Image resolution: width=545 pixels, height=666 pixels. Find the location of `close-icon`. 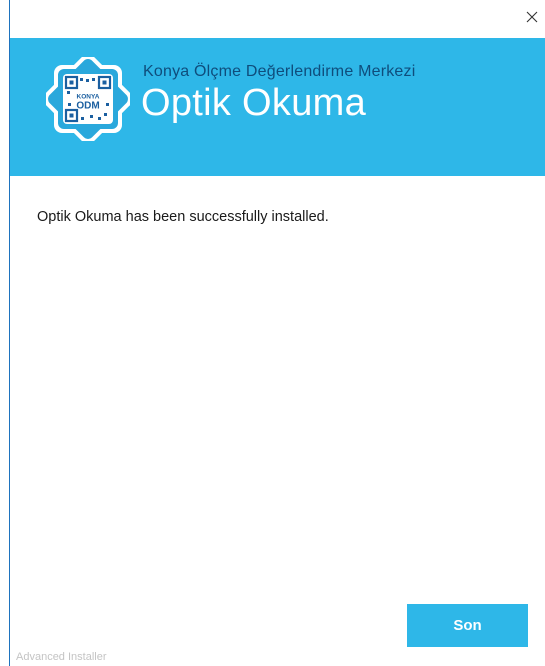

close-icon is located at coordinates (532, 19).